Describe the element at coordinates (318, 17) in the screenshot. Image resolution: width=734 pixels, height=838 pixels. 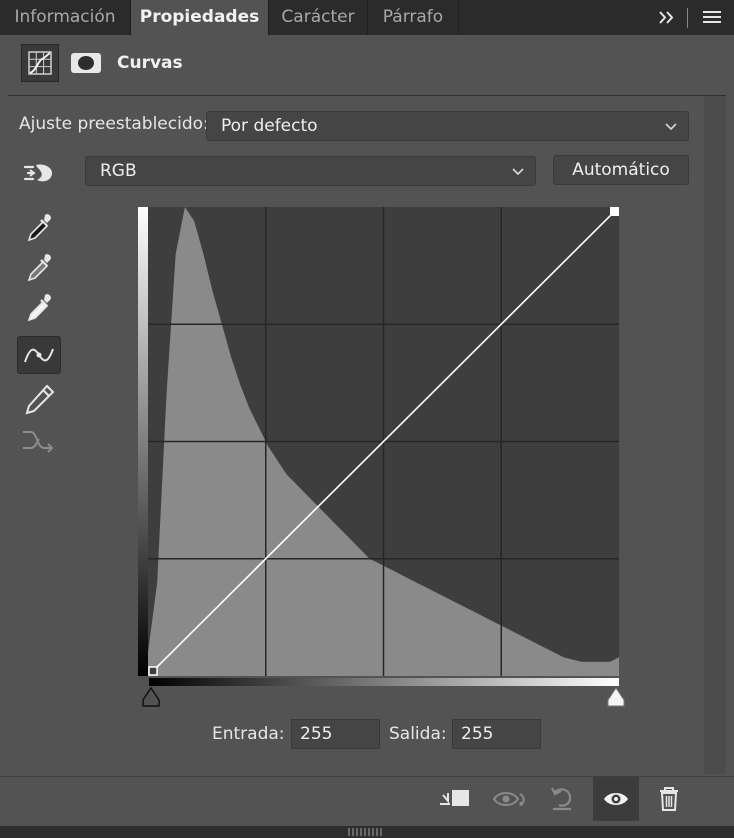
I see `tab-caracter: Carácter` at that location.